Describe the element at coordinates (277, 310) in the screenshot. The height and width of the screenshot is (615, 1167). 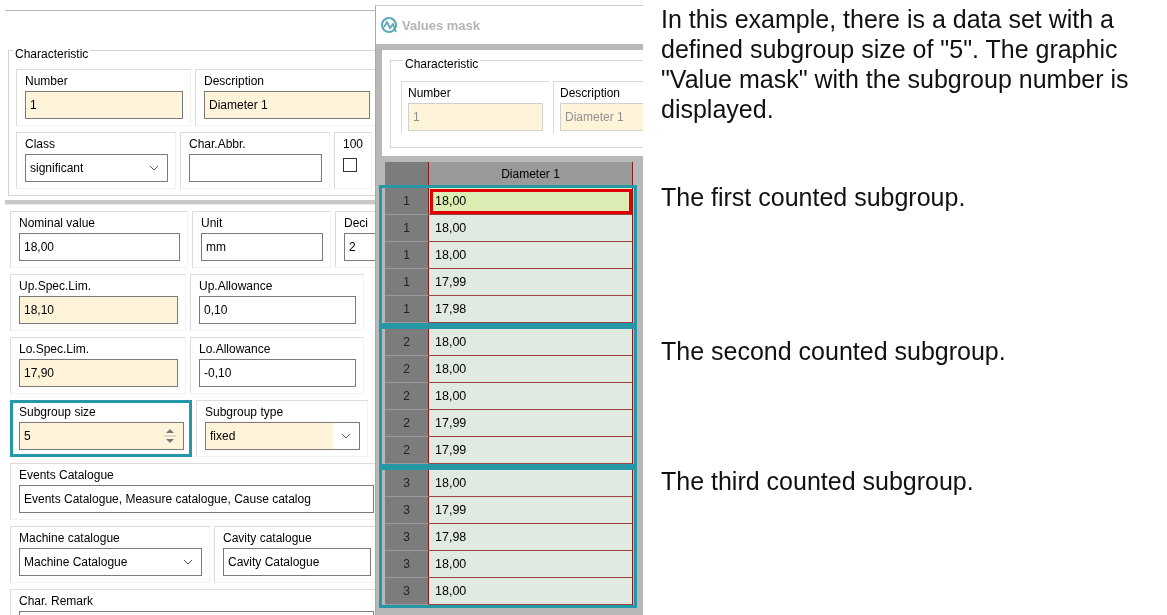
I see `text-field: 0,10` at that location.